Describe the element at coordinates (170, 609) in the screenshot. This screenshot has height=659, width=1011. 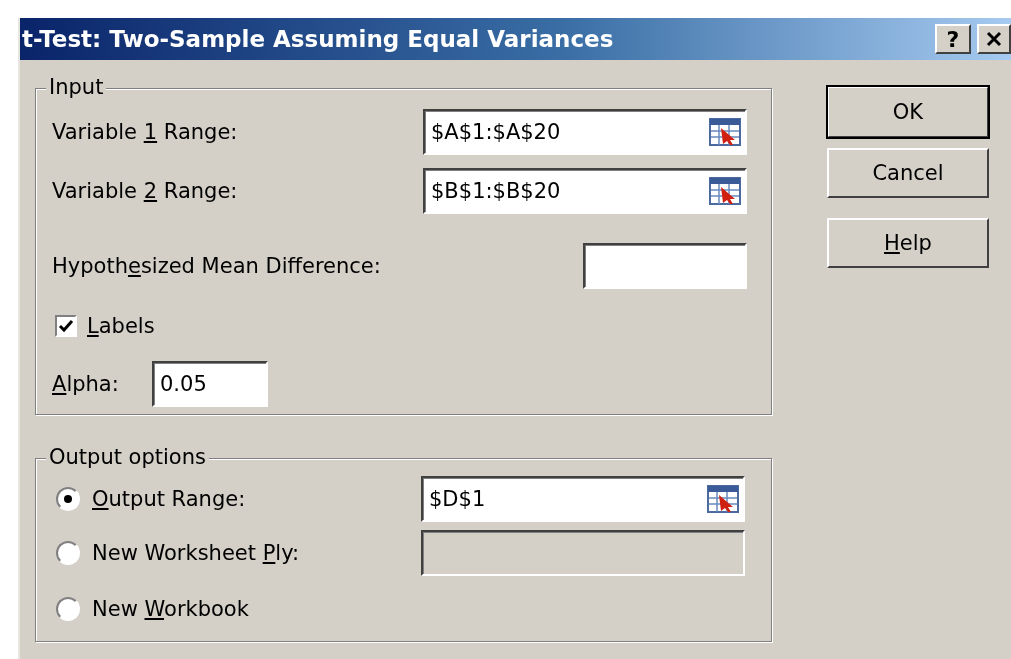
I see `radio-label: New Workbook` at that location.